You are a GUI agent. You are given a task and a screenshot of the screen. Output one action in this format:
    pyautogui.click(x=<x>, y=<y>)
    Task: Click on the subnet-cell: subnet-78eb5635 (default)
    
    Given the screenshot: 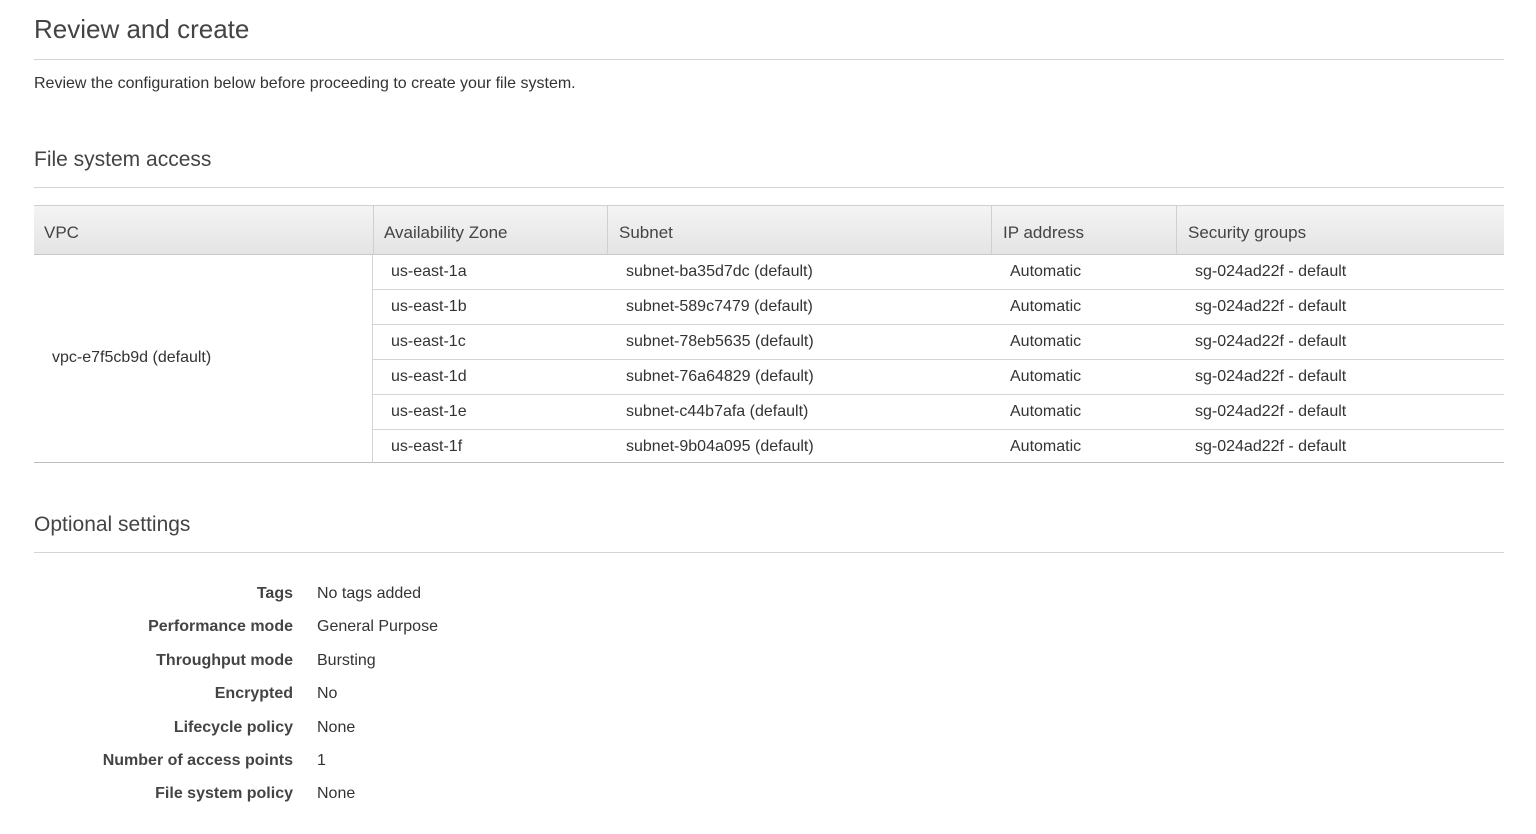 What is the action you would take?
    pyautogui.click(x=720, y=341)
    